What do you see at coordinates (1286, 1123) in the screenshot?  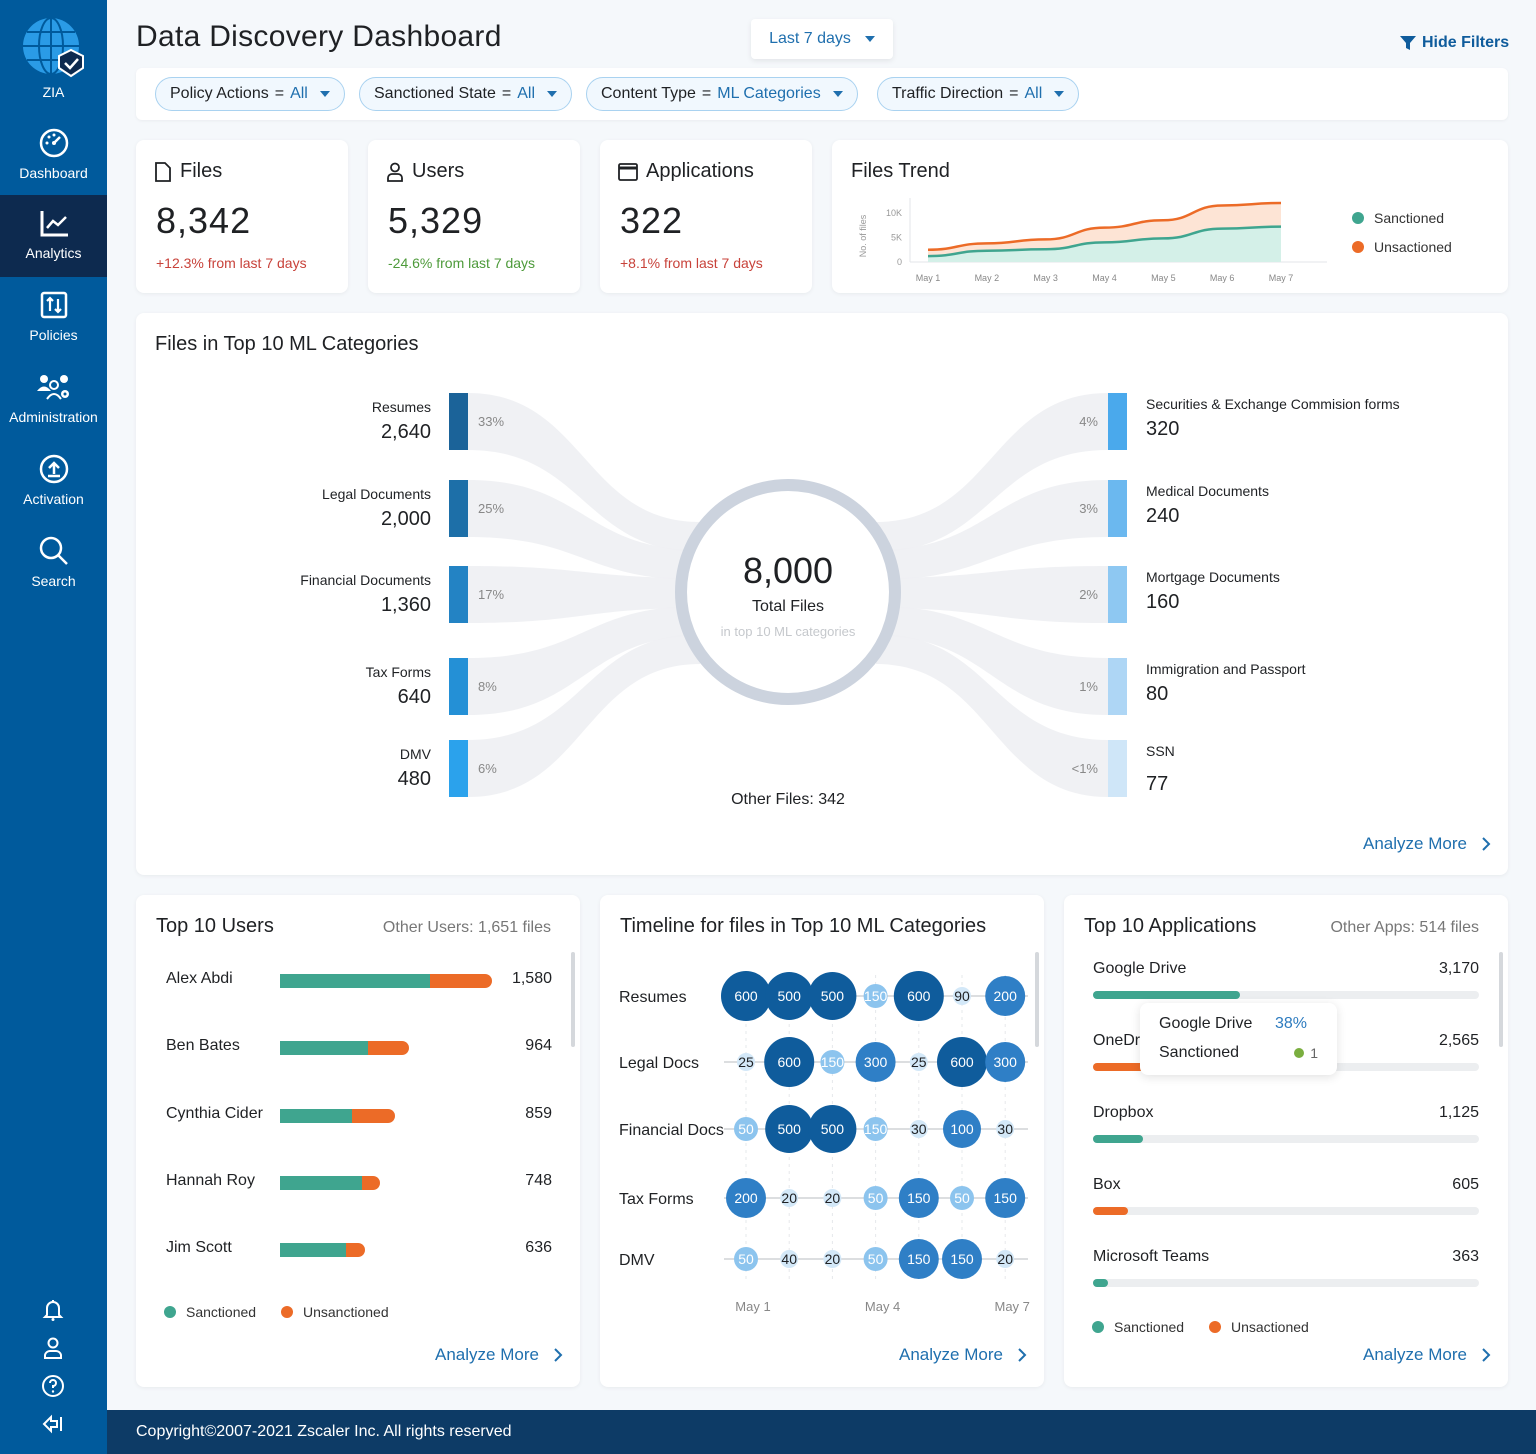 I see `table-row: Dropbox 1,125` at bounding box center [1286, 1123].